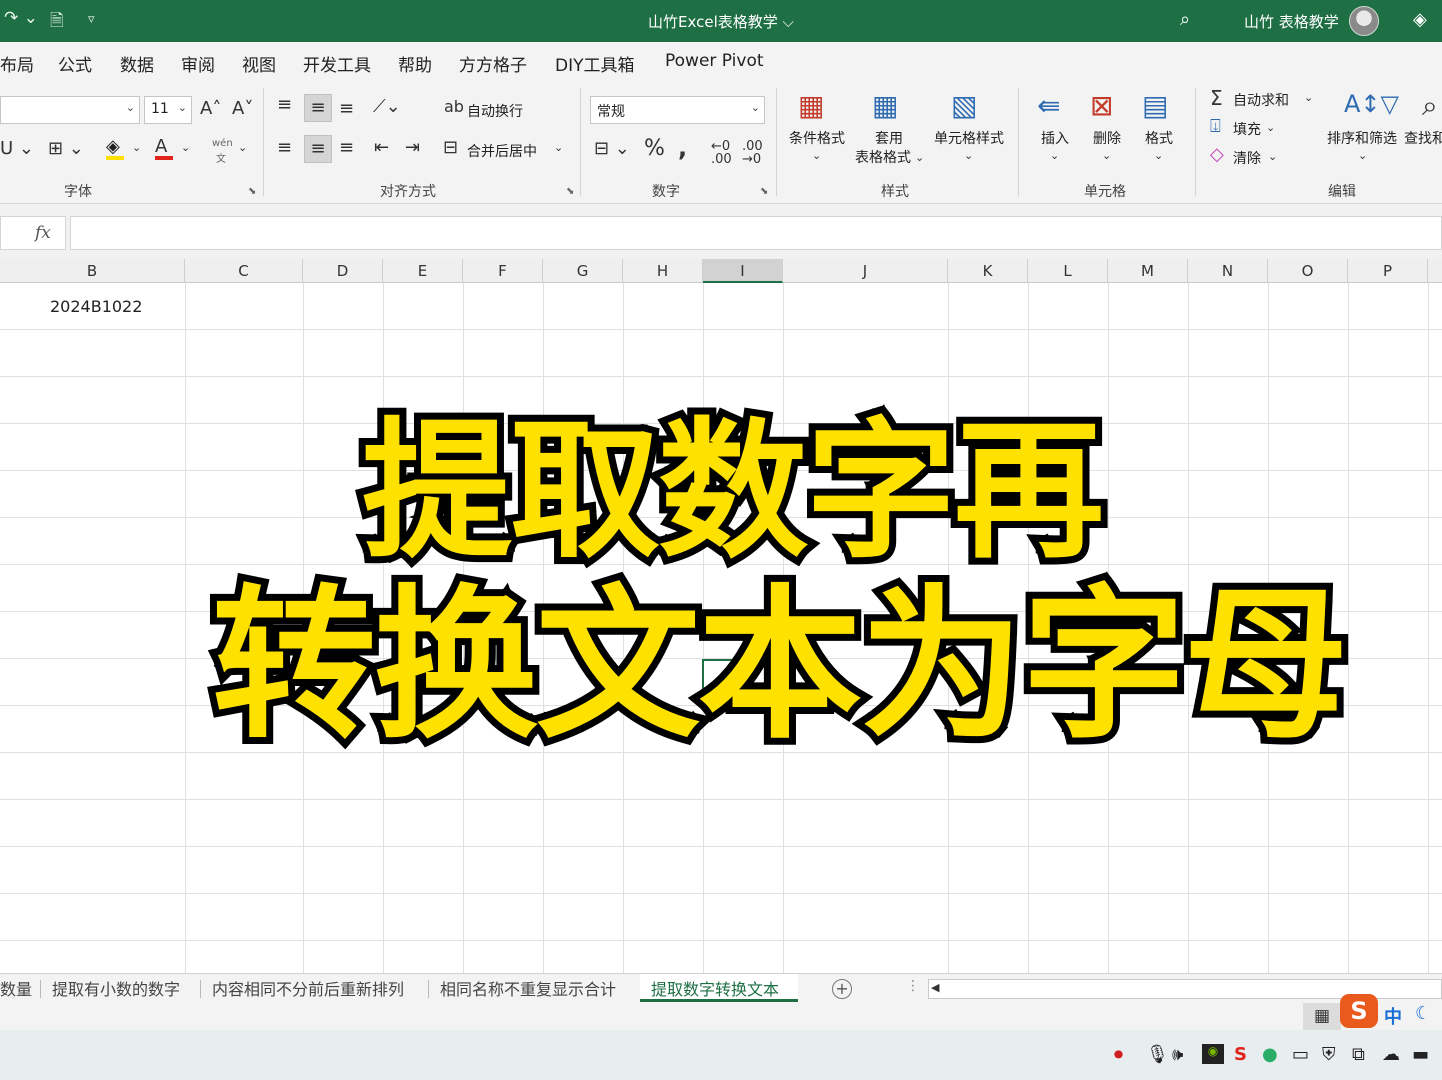 Image resolution: width=1442 pixels, height=1080 pixels. I want to click on column-header-o: O, so click(1308, 271).